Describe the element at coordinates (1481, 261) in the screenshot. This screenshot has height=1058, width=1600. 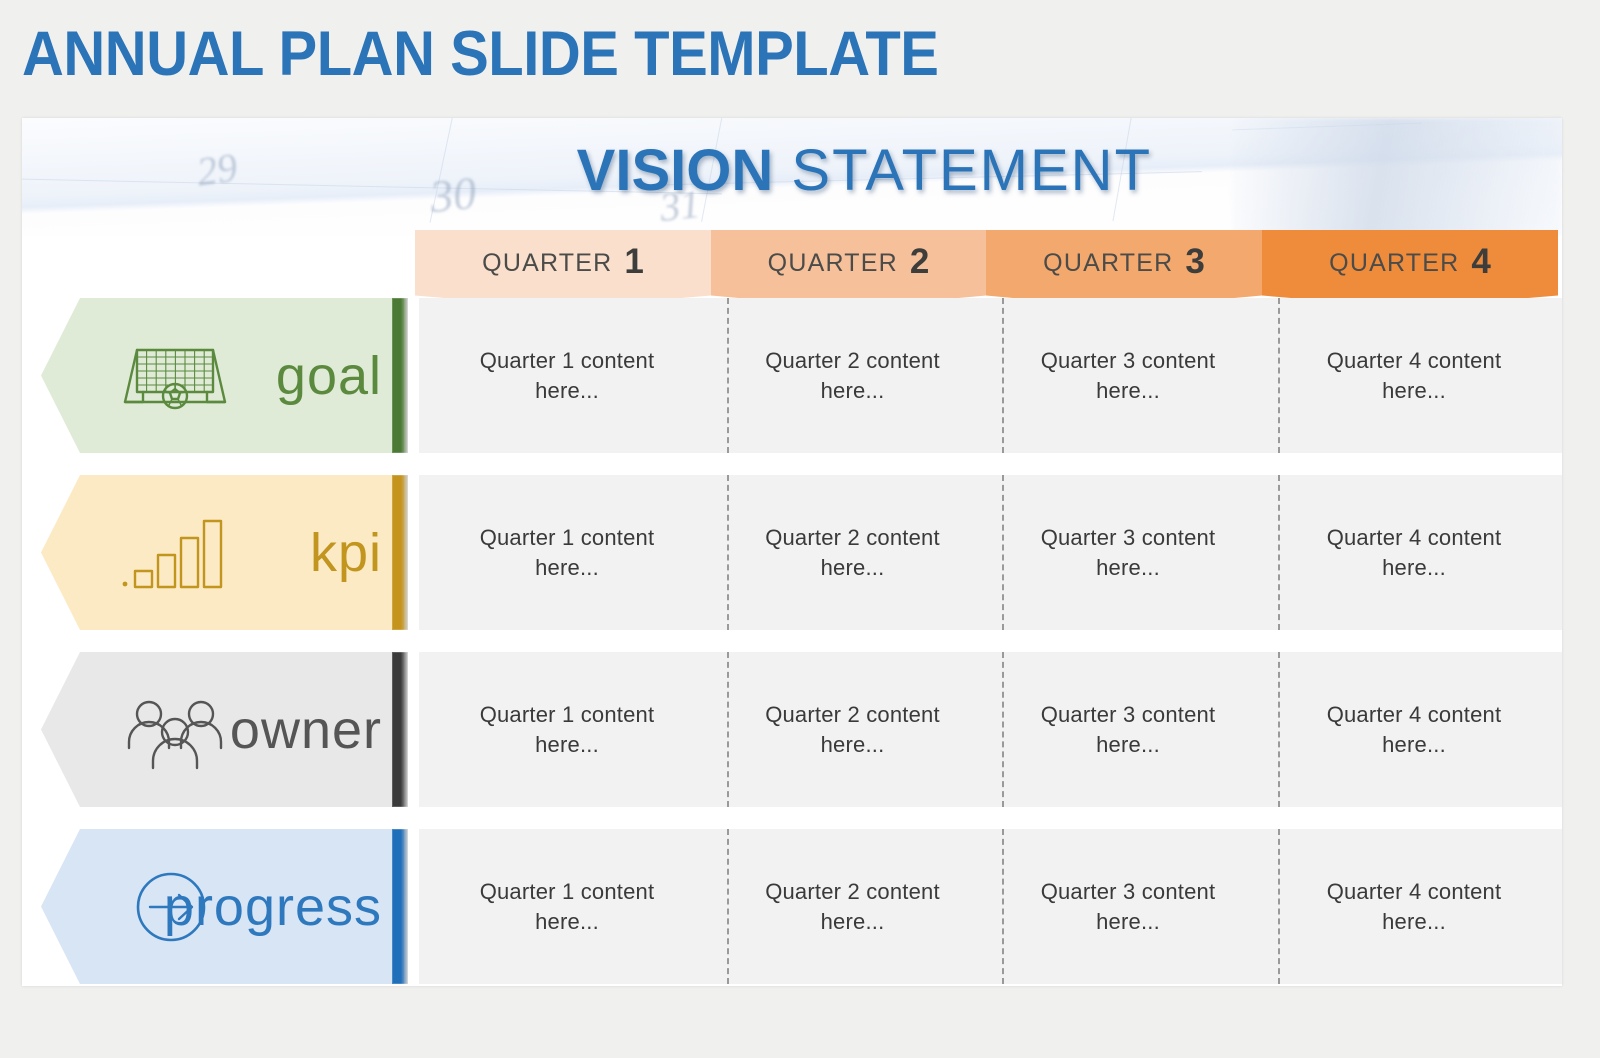
I see `quarter-header-number: 4` at that location.